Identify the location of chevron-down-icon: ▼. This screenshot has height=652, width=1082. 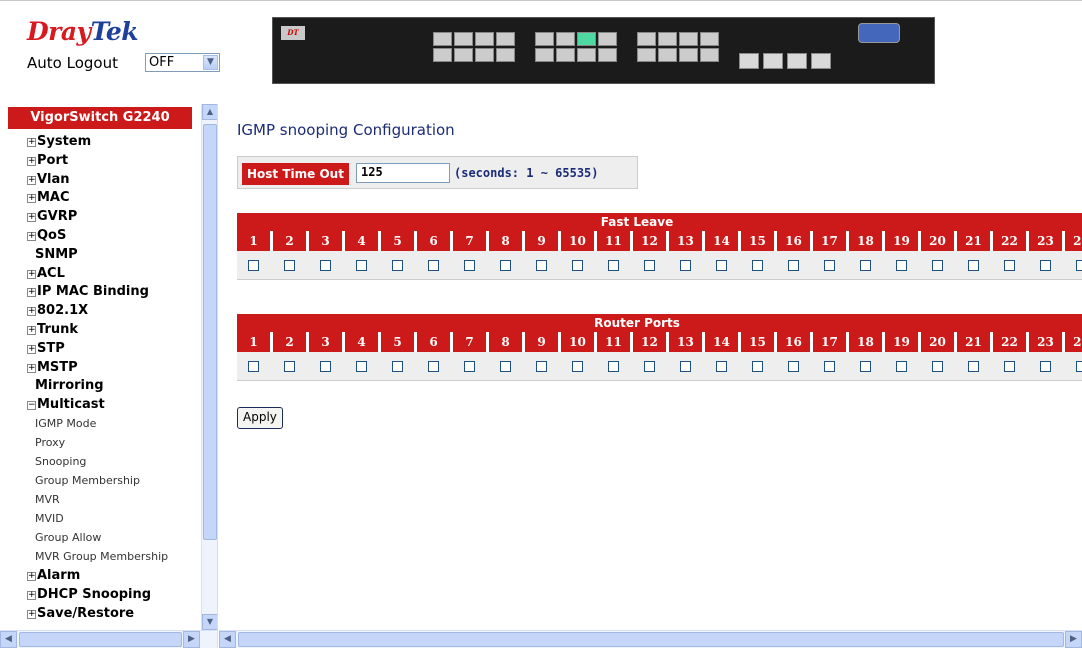
(210, 62).